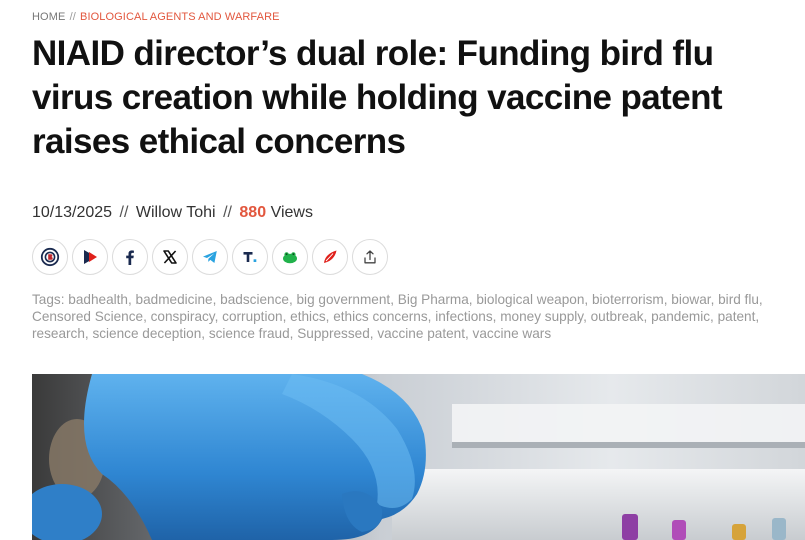  What do you see at coordinates (48, 17) in the screenshot?
I see `breadcrumb-home-link: HOME` at bounding box center [48, 17].